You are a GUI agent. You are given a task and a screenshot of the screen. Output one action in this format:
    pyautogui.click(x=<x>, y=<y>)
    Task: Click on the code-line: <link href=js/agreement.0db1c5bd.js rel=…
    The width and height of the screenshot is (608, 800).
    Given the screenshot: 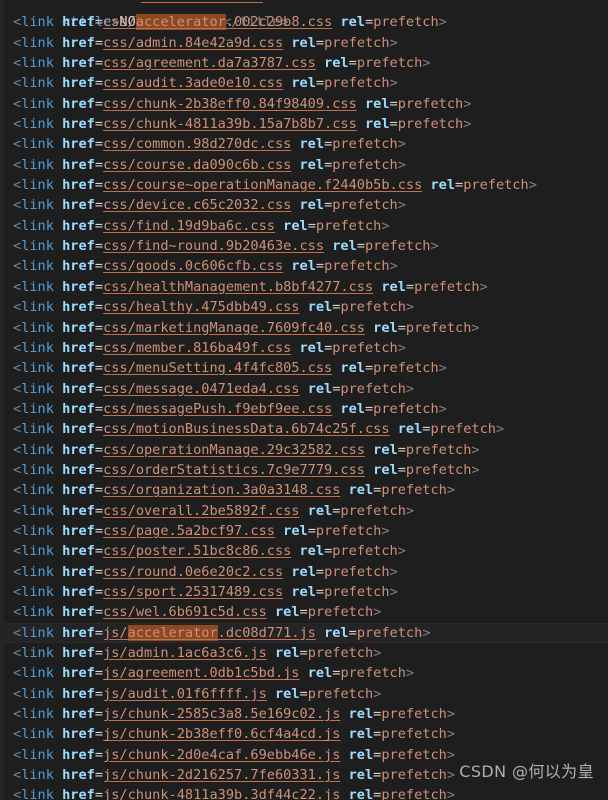 What is the action you would take?
    pyautogui.click(x=304, y=673)
    